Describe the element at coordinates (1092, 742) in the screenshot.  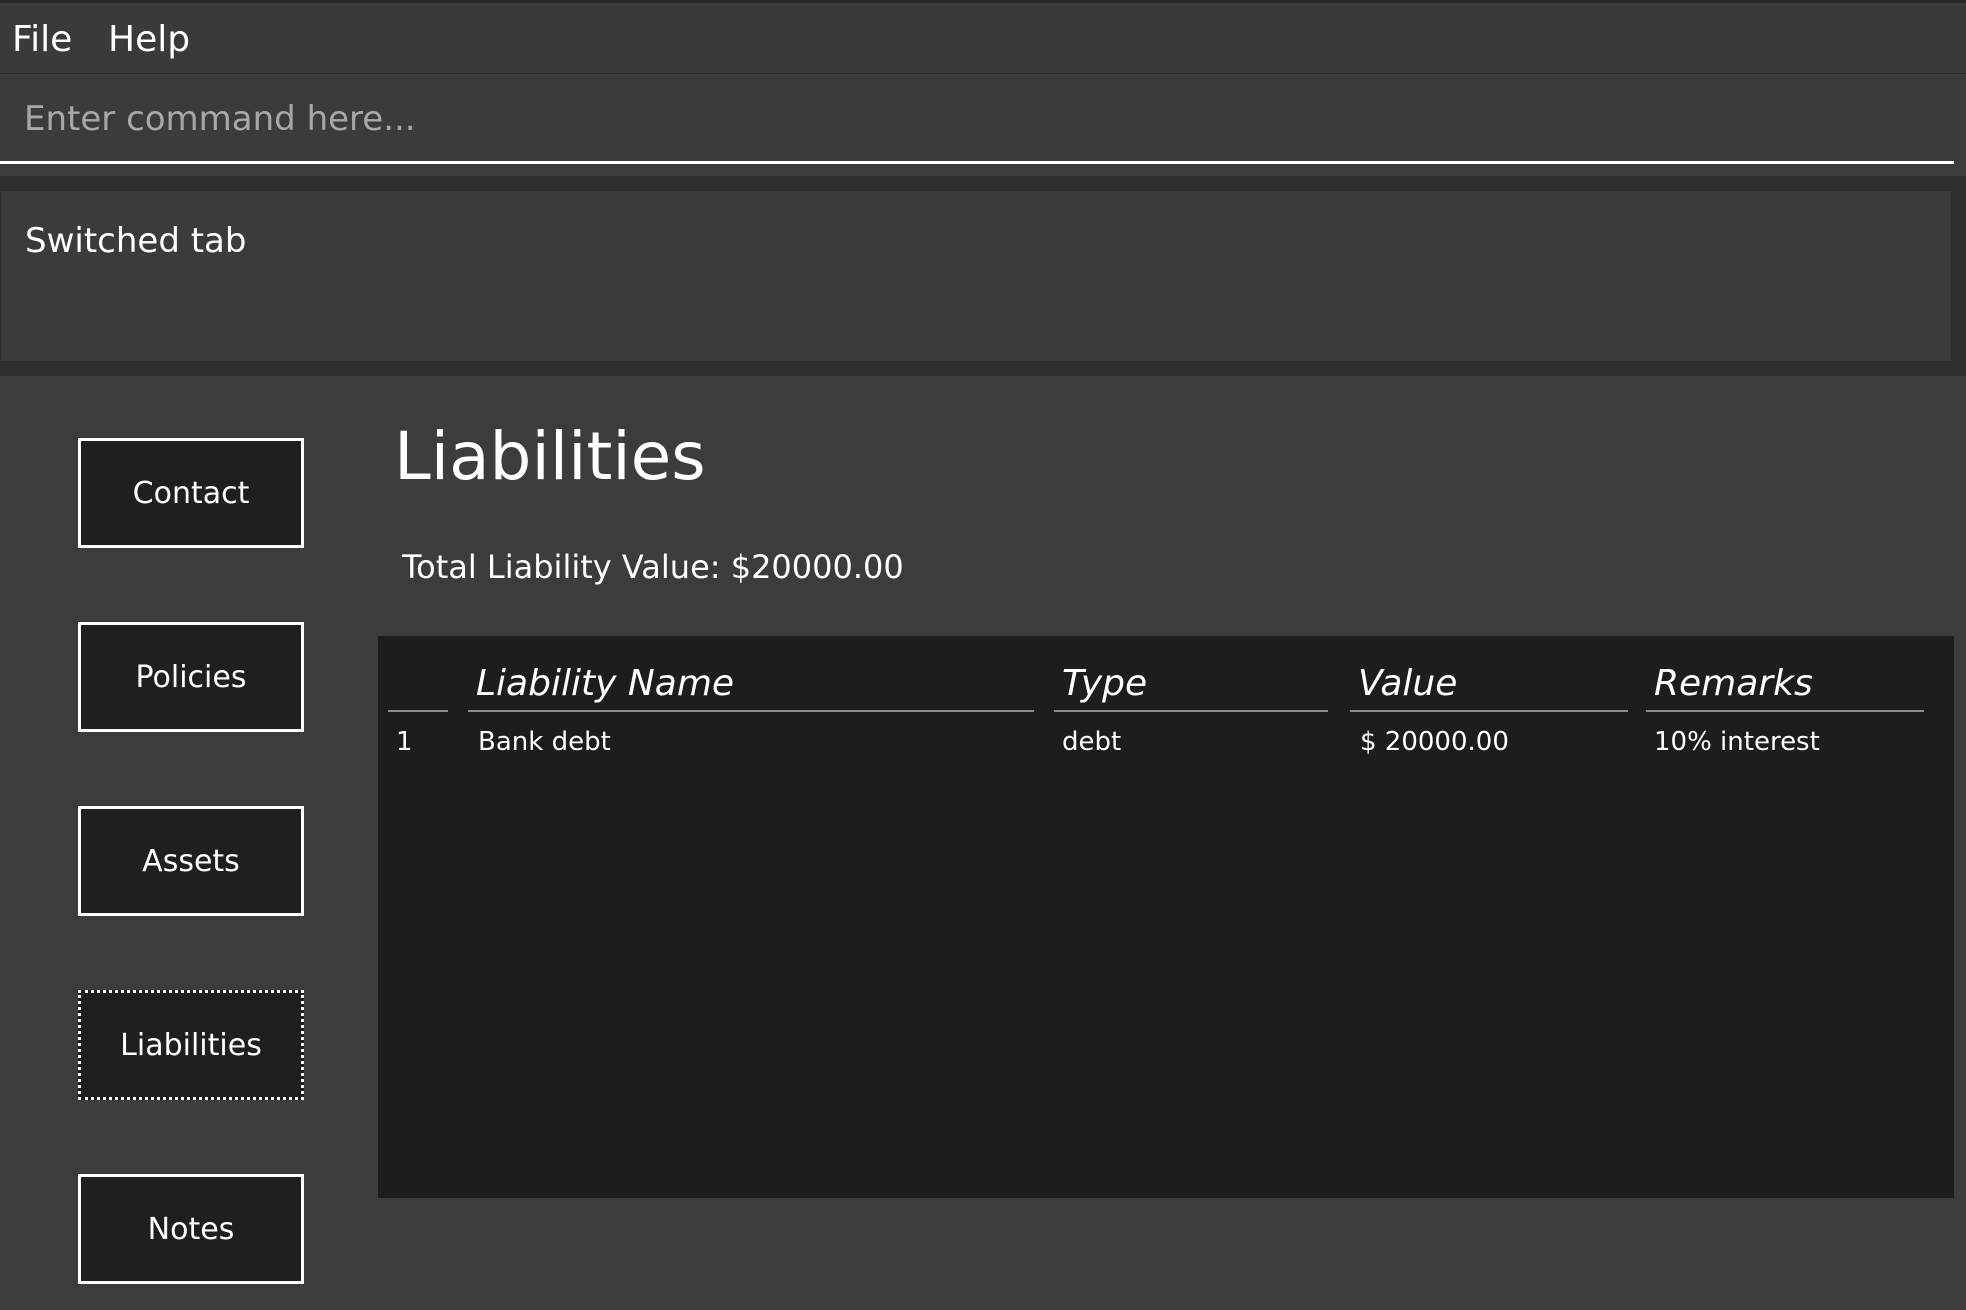
I see `cell-type: debt` at that location.